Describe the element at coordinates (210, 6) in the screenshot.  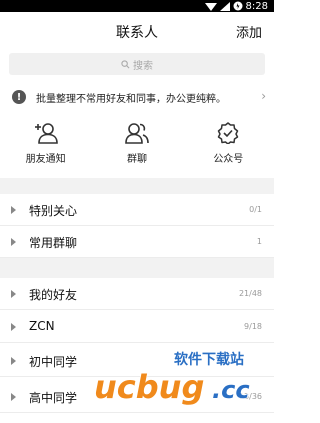
I see `wifi-icon` at that location.